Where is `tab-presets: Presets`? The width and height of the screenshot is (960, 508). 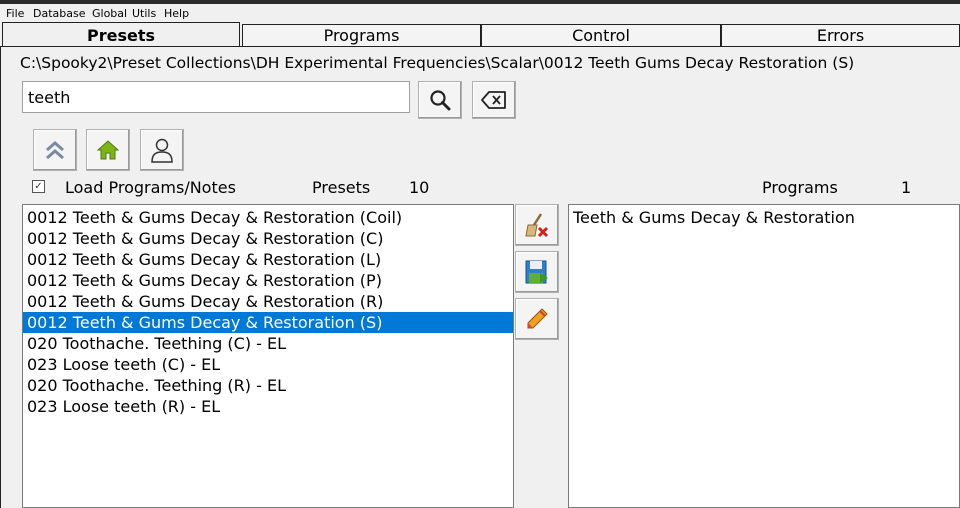 tab-presets: Presets is located at coordinates (121, 34).